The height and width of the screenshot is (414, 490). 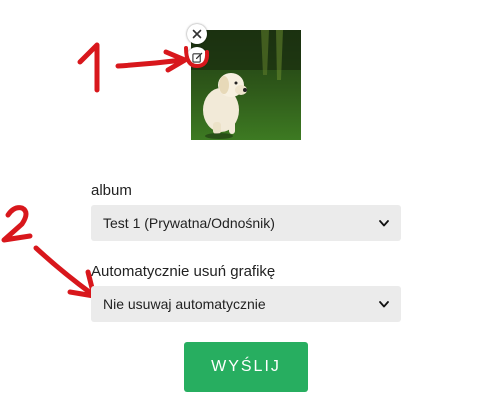 I want to click on close-icon, so click(x=197, y=34).